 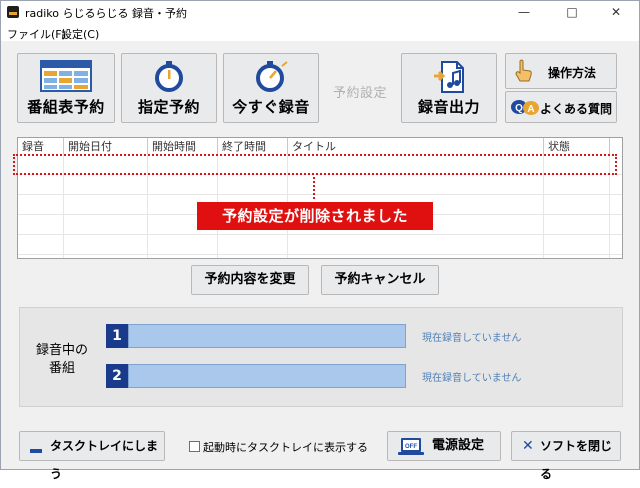 I want to click on slot-status-1: 現在録音していません, so click(x=472, y=338).